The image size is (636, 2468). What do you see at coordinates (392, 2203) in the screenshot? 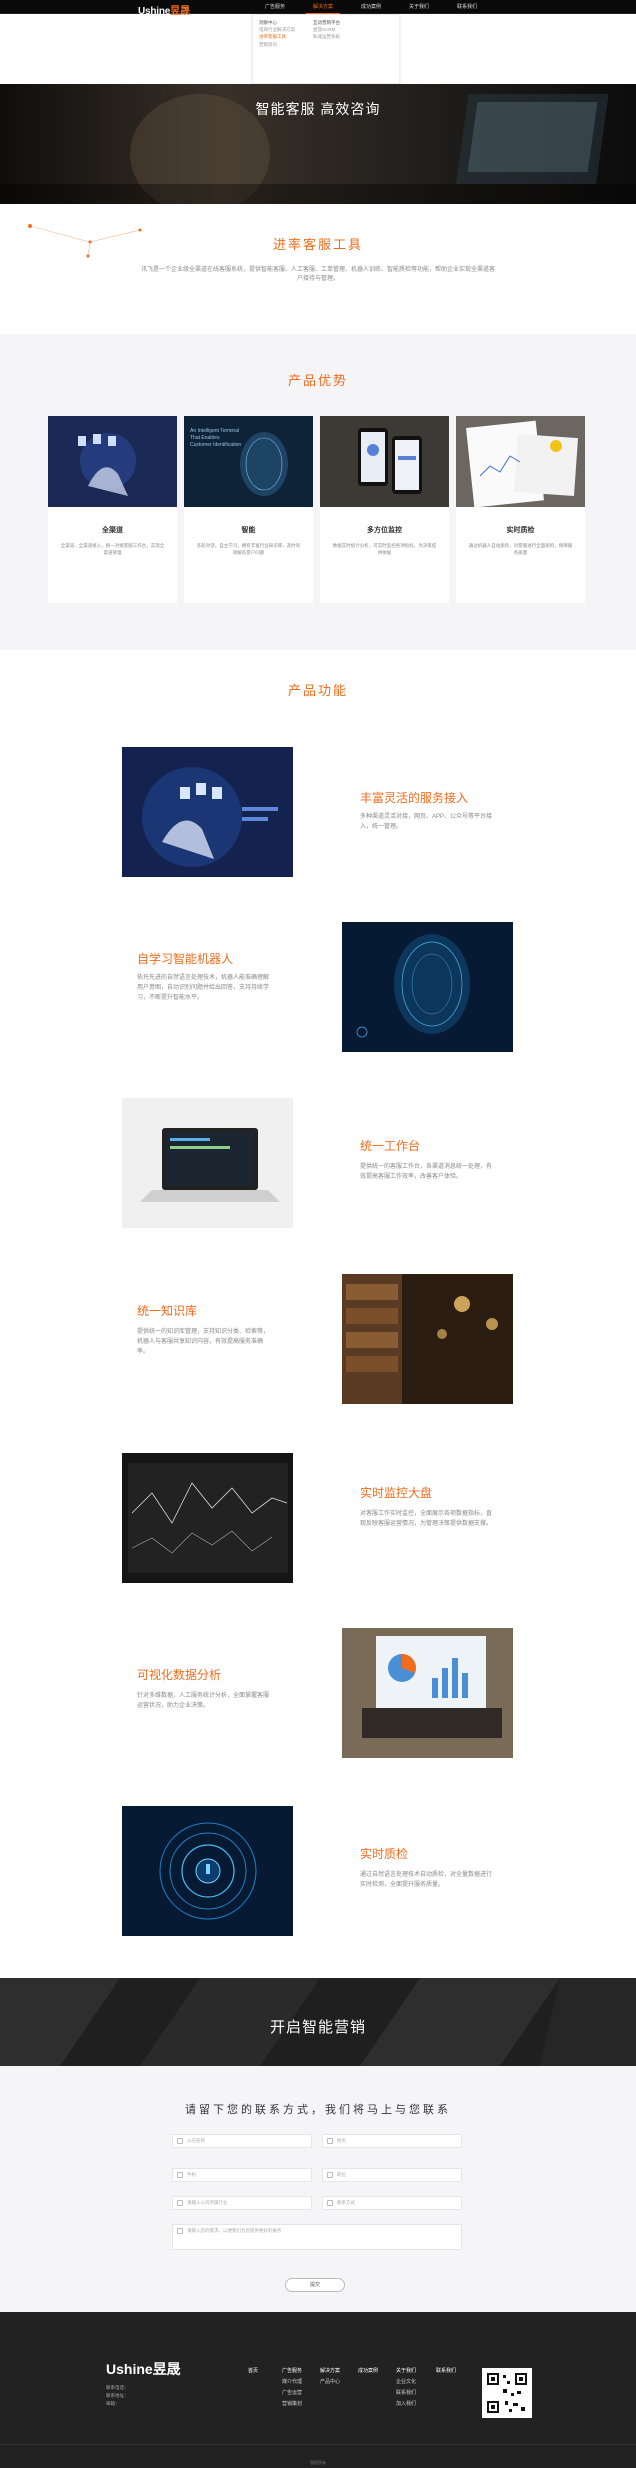
I see `contact-input: 联系方式` at bounding box center [392, 2203].